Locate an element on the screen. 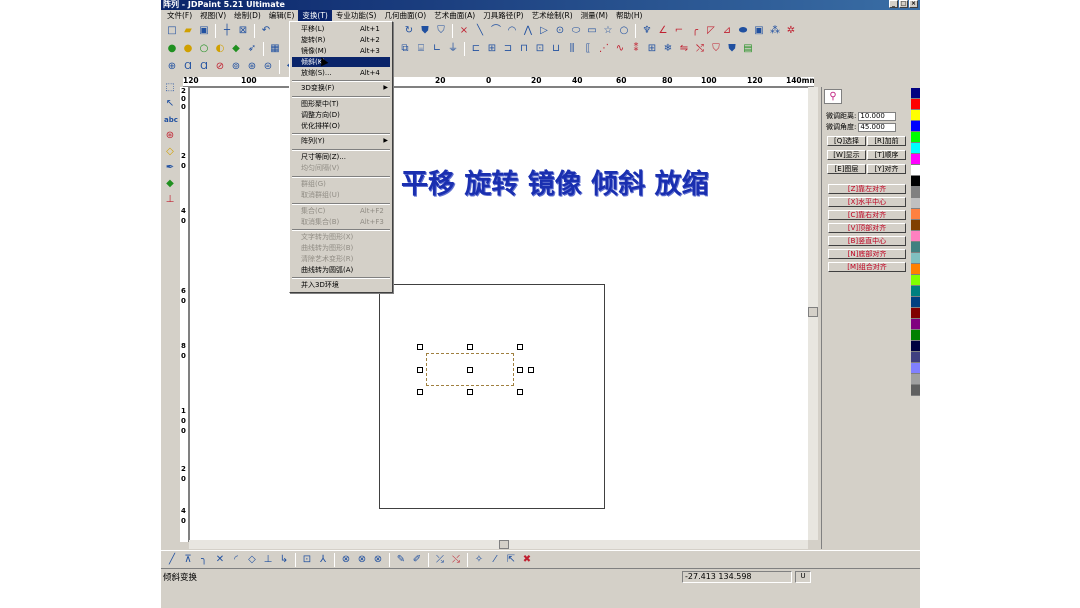  align-center-icon: ⊡ is located at coordinates (540, 49).